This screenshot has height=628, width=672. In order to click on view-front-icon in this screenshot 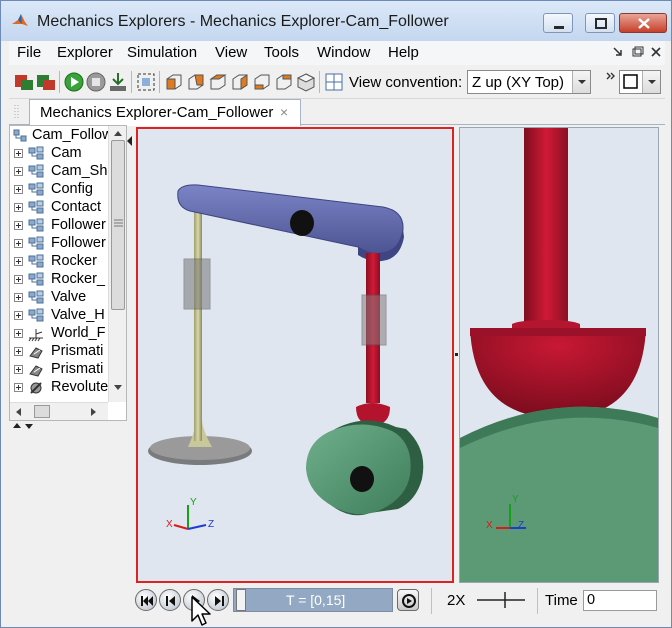, I will do `click(174, 82)`.